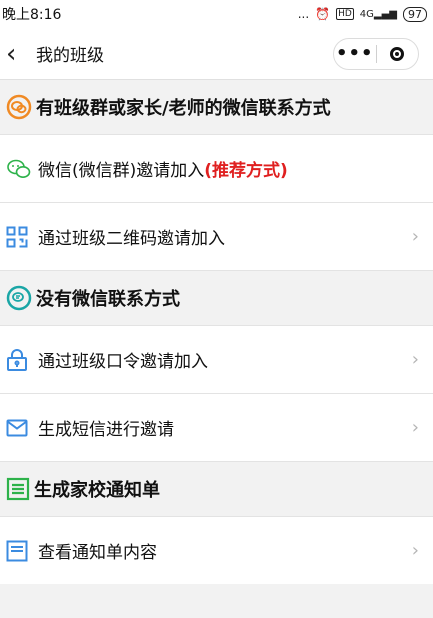 The width and height of the screenshot is (433, 618). Describe the element at coordinates (183, 108) in the screenshot. I see `section-title: 有班级群或家长/老师的微信联系方式` at that location.